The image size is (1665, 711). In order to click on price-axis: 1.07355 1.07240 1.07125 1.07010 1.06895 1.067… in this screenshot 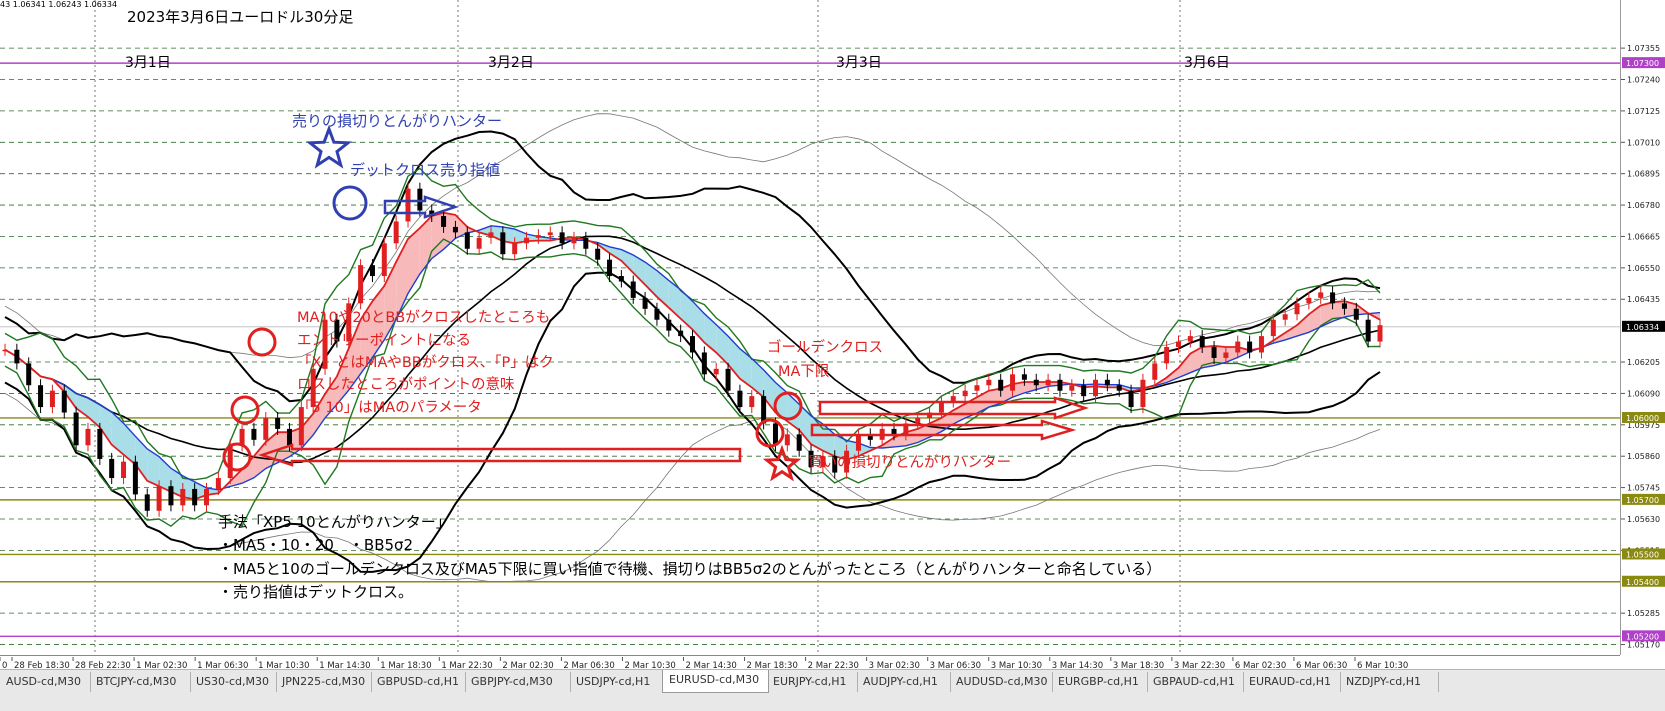, I will do `click(1643, 347)`.